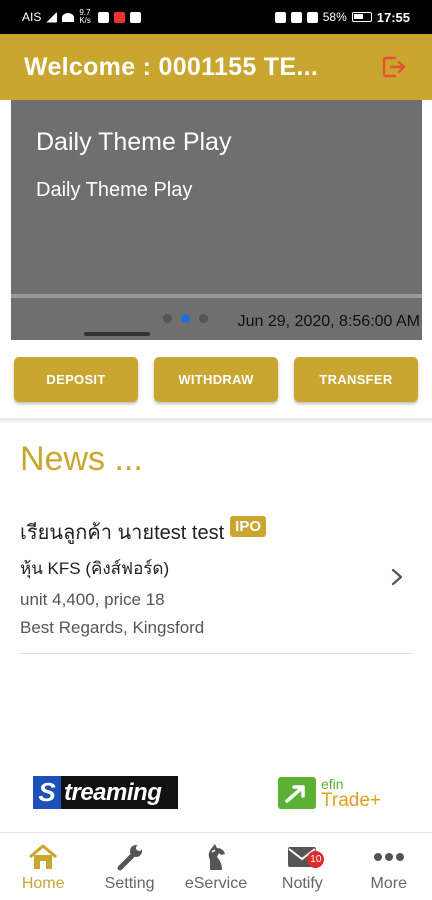 The width and height of the screenshot is (432, 900). What do you see at coordinates (92, 599) in the screenshot?
I see `news-detail: unit 4,400, price 18` at bounding box center [92, 599].